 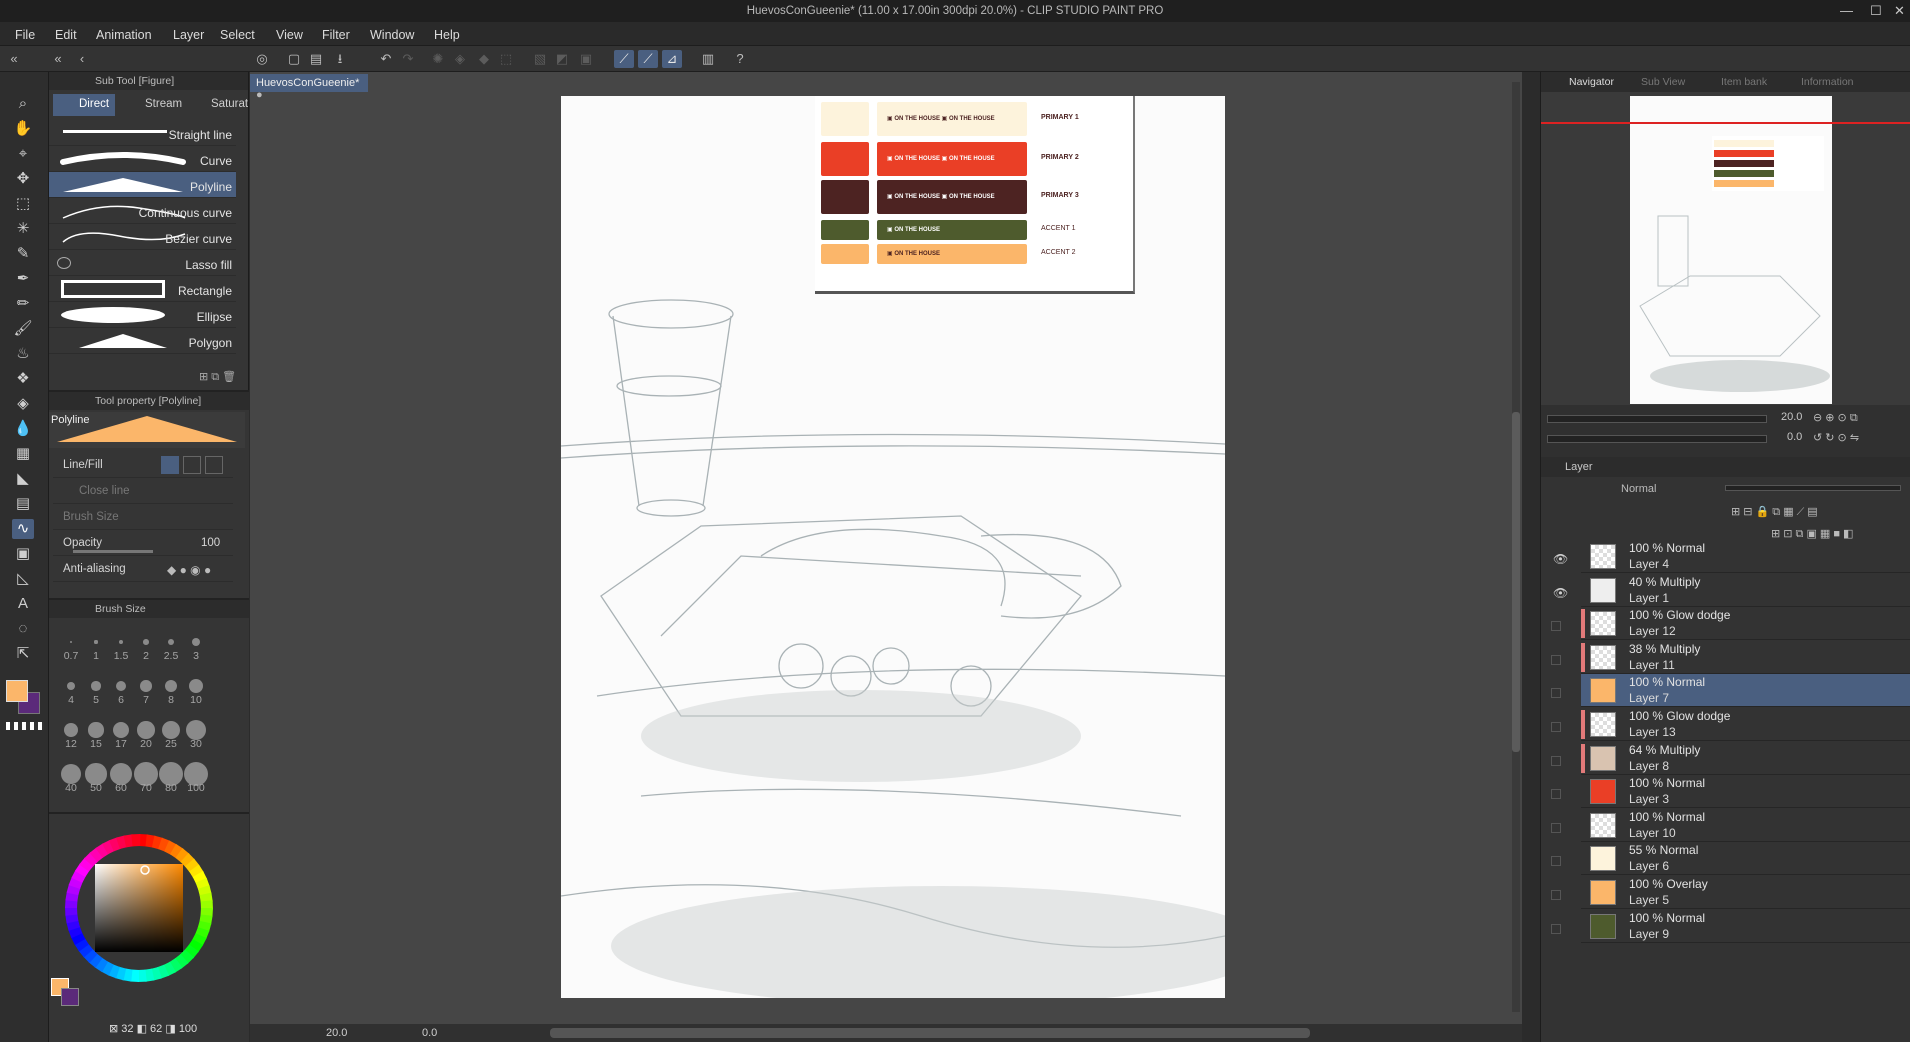 What do you see at coordinates (214, 465) in the screenshot?
I see `line-and-fill-mode-icon` at bounding box center [214, 465].